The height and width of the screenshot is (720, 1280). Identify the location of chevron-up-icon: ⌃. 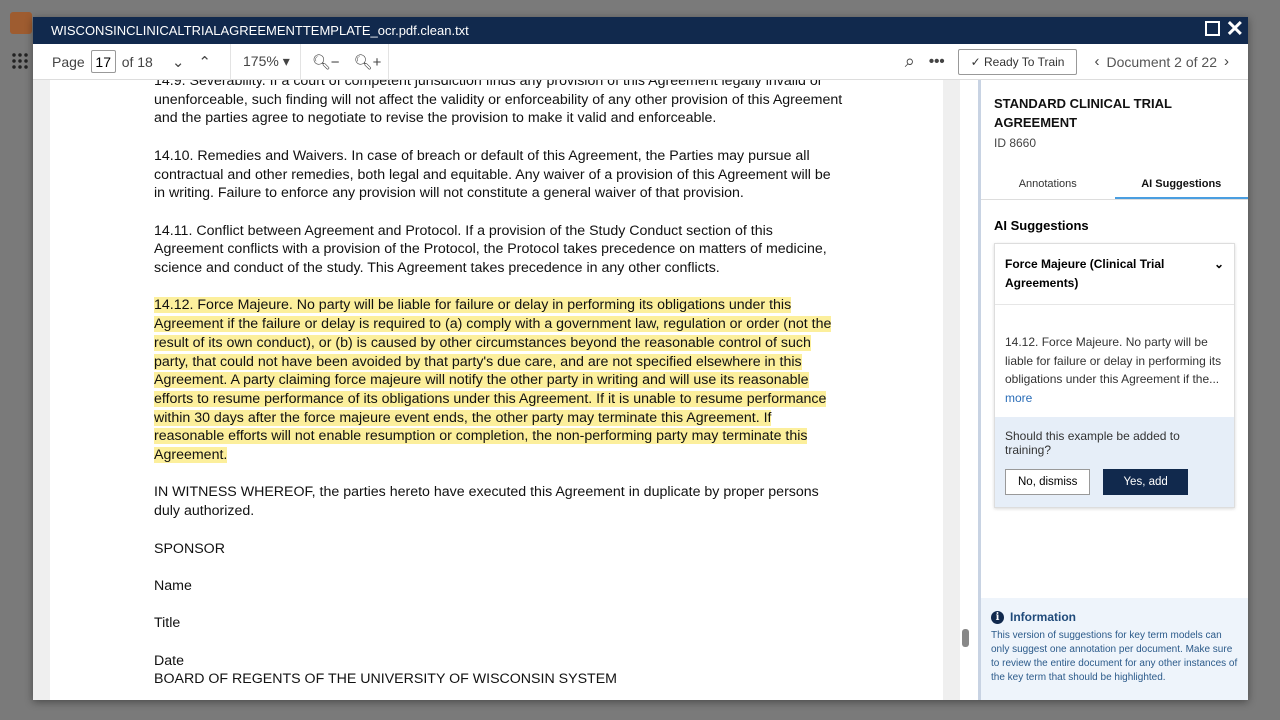
(204, 62).